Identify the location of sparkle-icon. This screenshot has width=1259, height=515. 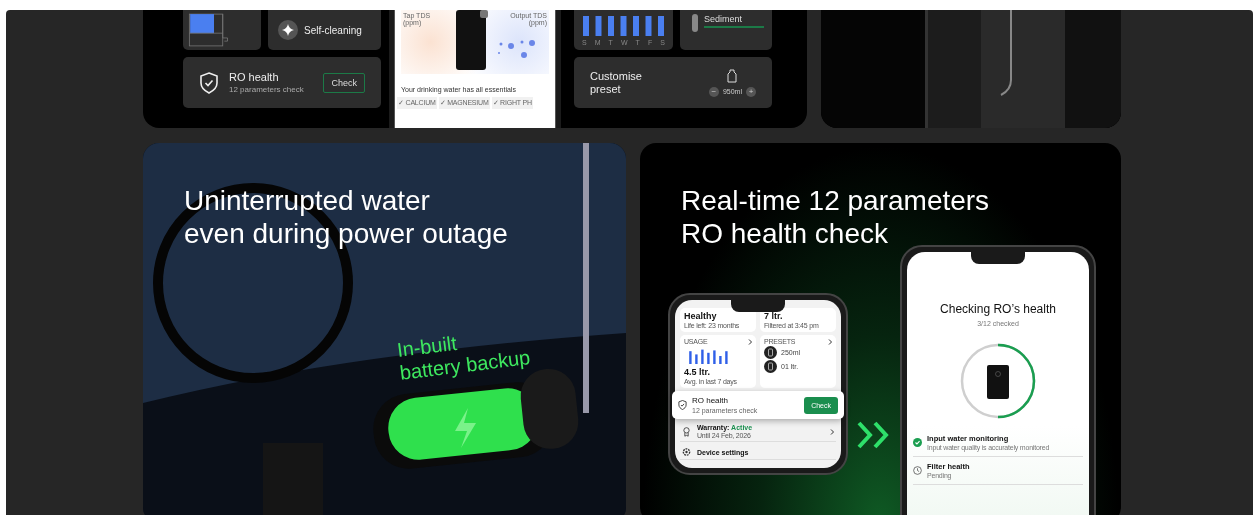
(288, 30).